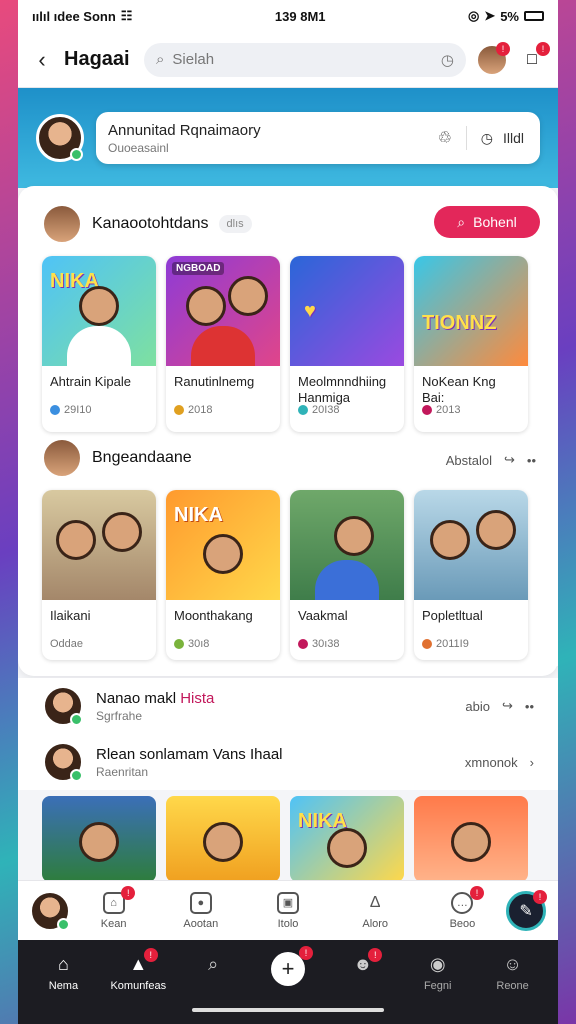 The width and height of the screenshot is (576, 1024). What do you see at coordinates (67, 644) in the screenshot?
I see `card-meta: Oddae` at bounding box center [67, 644].